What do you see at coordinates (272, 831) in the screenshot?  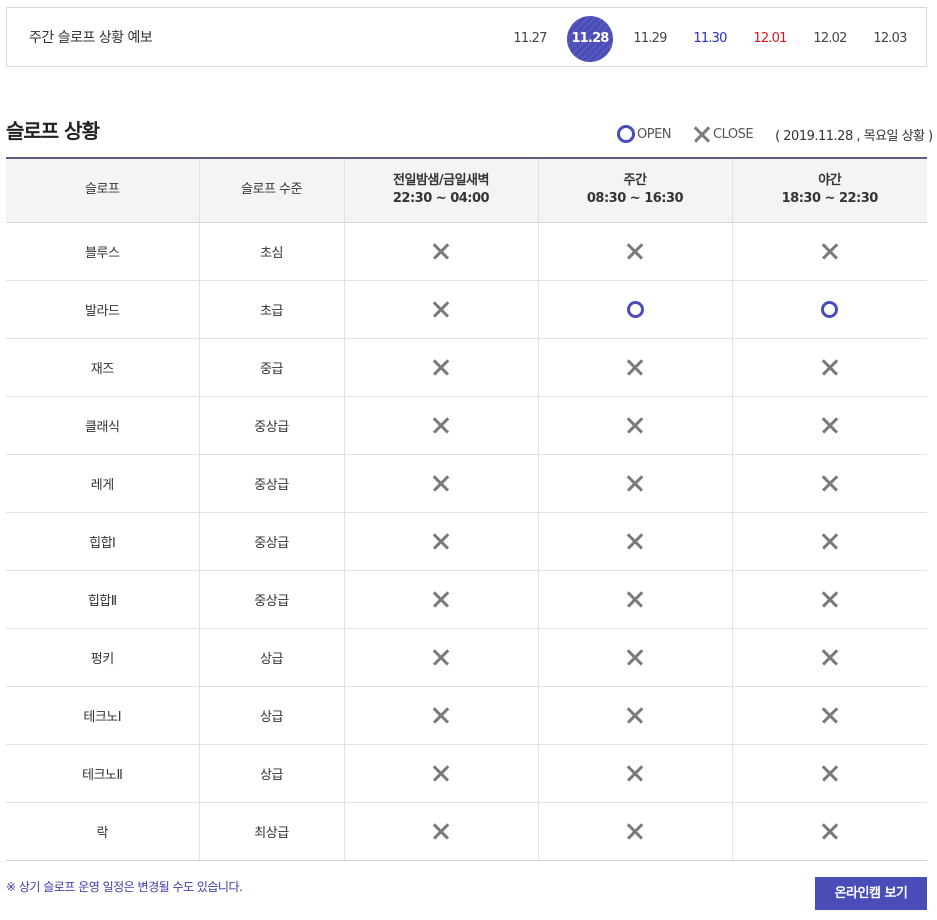 I see `slope-level: 최상급` at bounding box center [272, 831].